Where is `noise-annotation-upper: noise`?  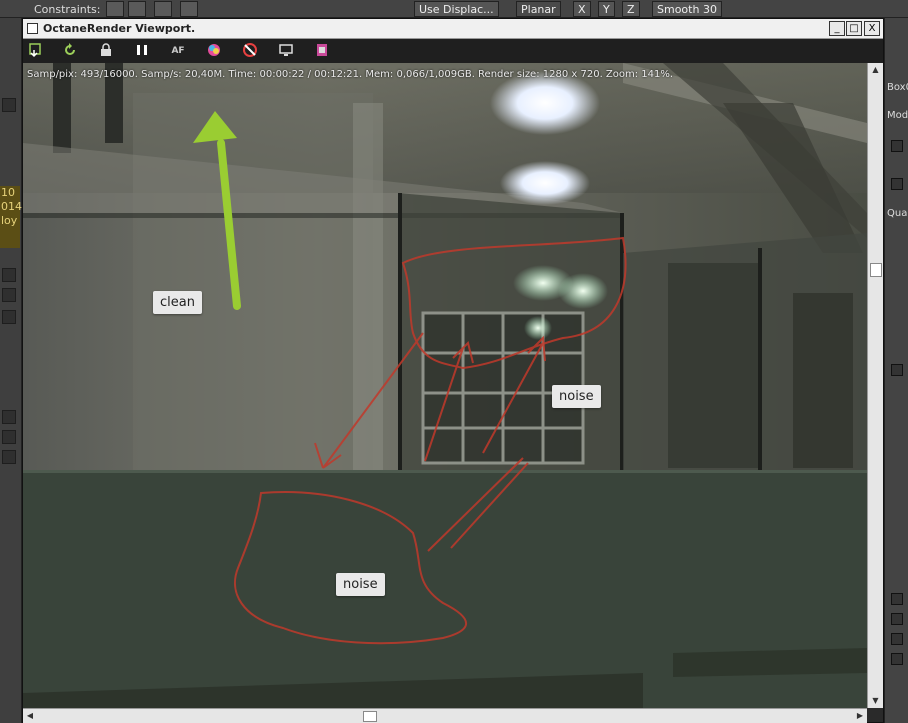
noise-annotation-upper: noise is located at coordinates (576, 396).